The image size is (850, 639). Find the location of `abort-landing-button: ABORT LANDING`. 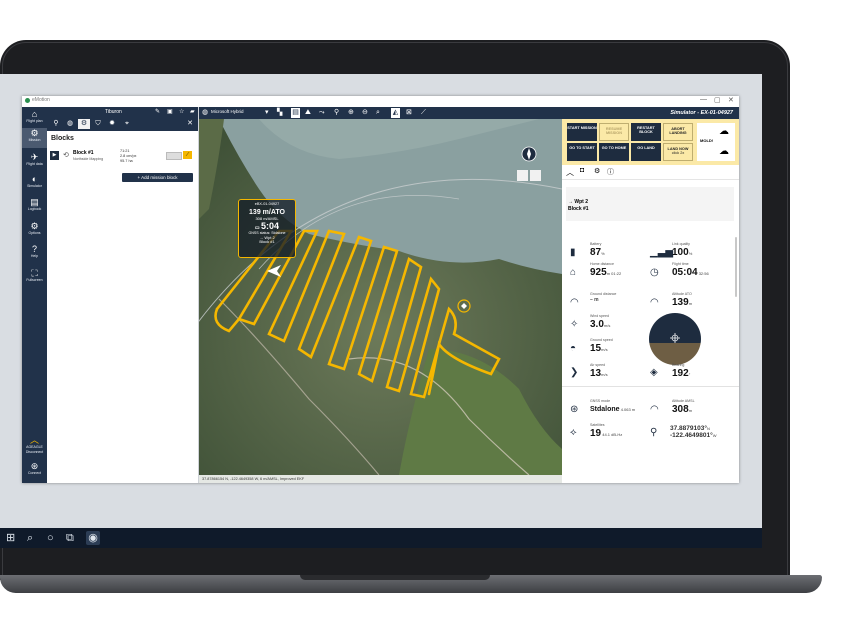

abort-landing-button: ABORT LANDING is located at coordinates (678, 132).